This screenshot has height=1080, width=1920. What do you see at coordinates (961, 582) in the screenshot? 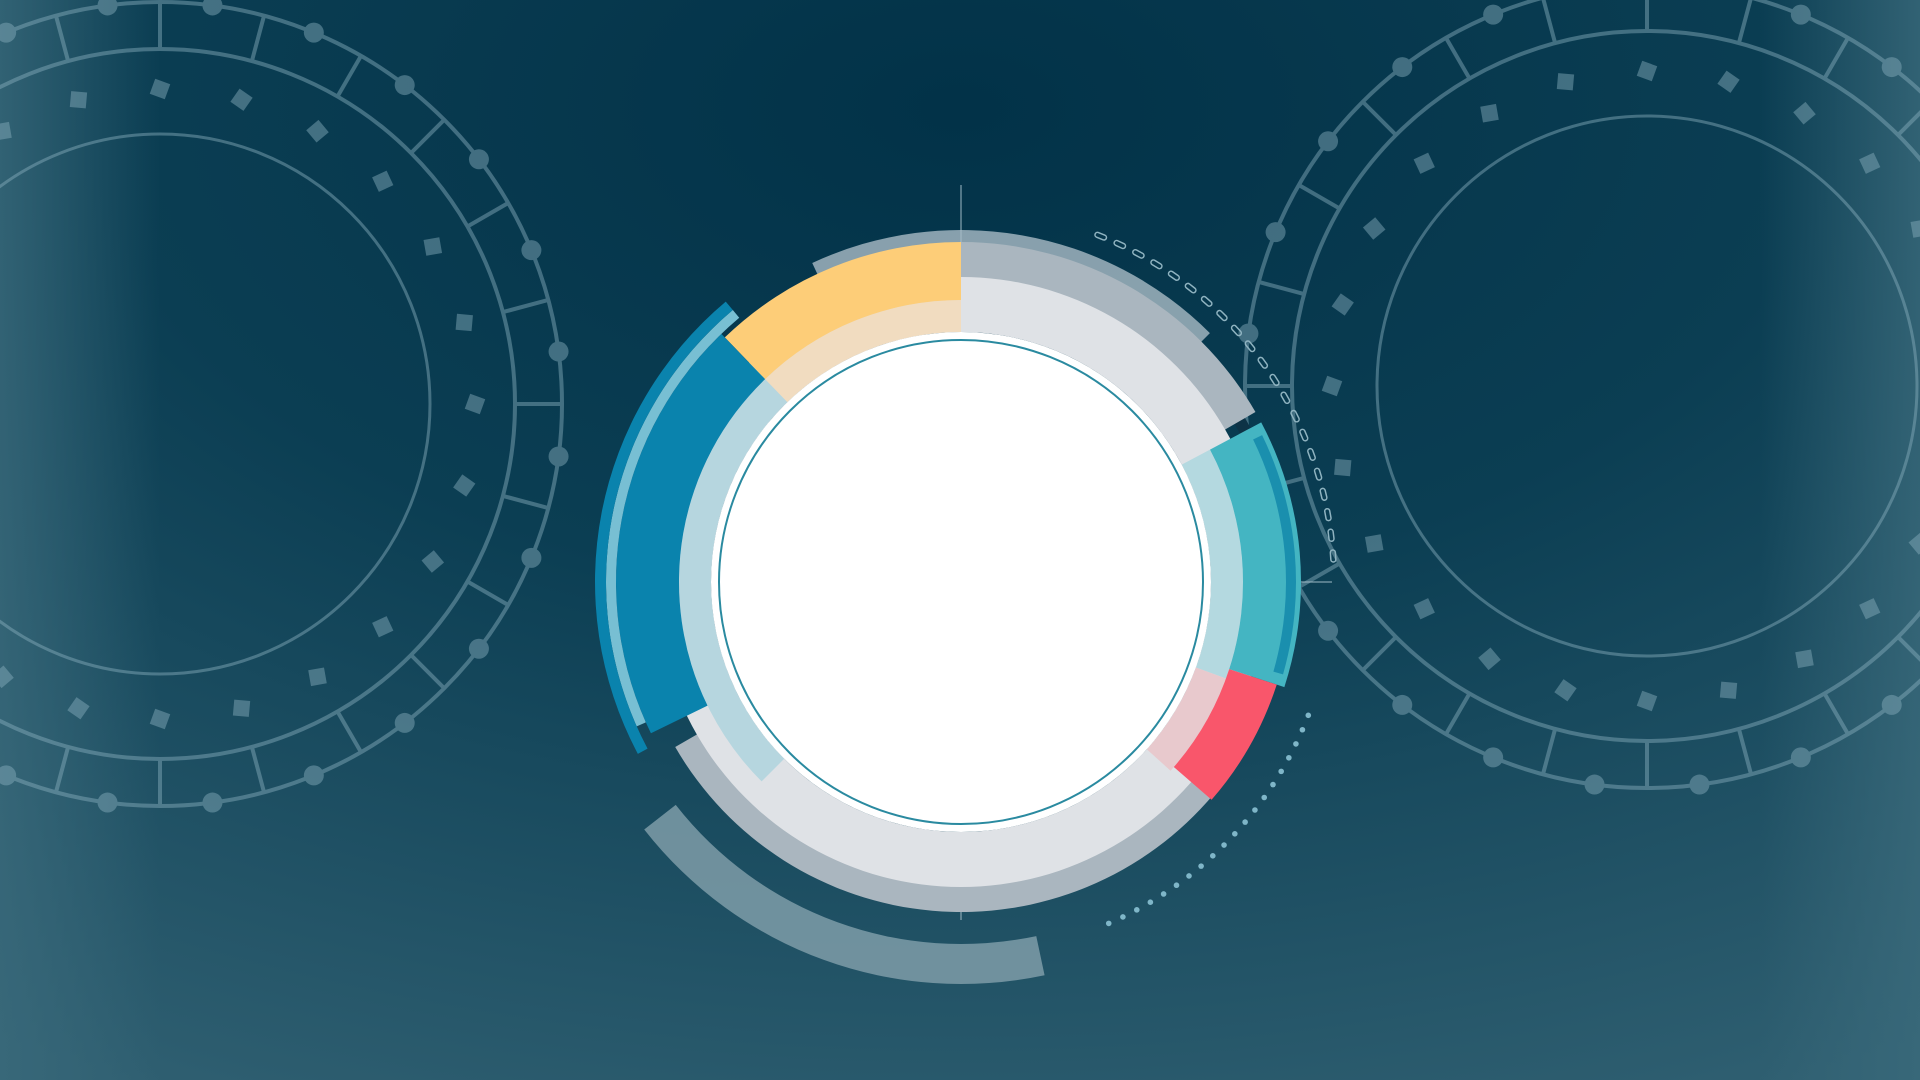
I see `center-disc` at bounding box center [961, 582].